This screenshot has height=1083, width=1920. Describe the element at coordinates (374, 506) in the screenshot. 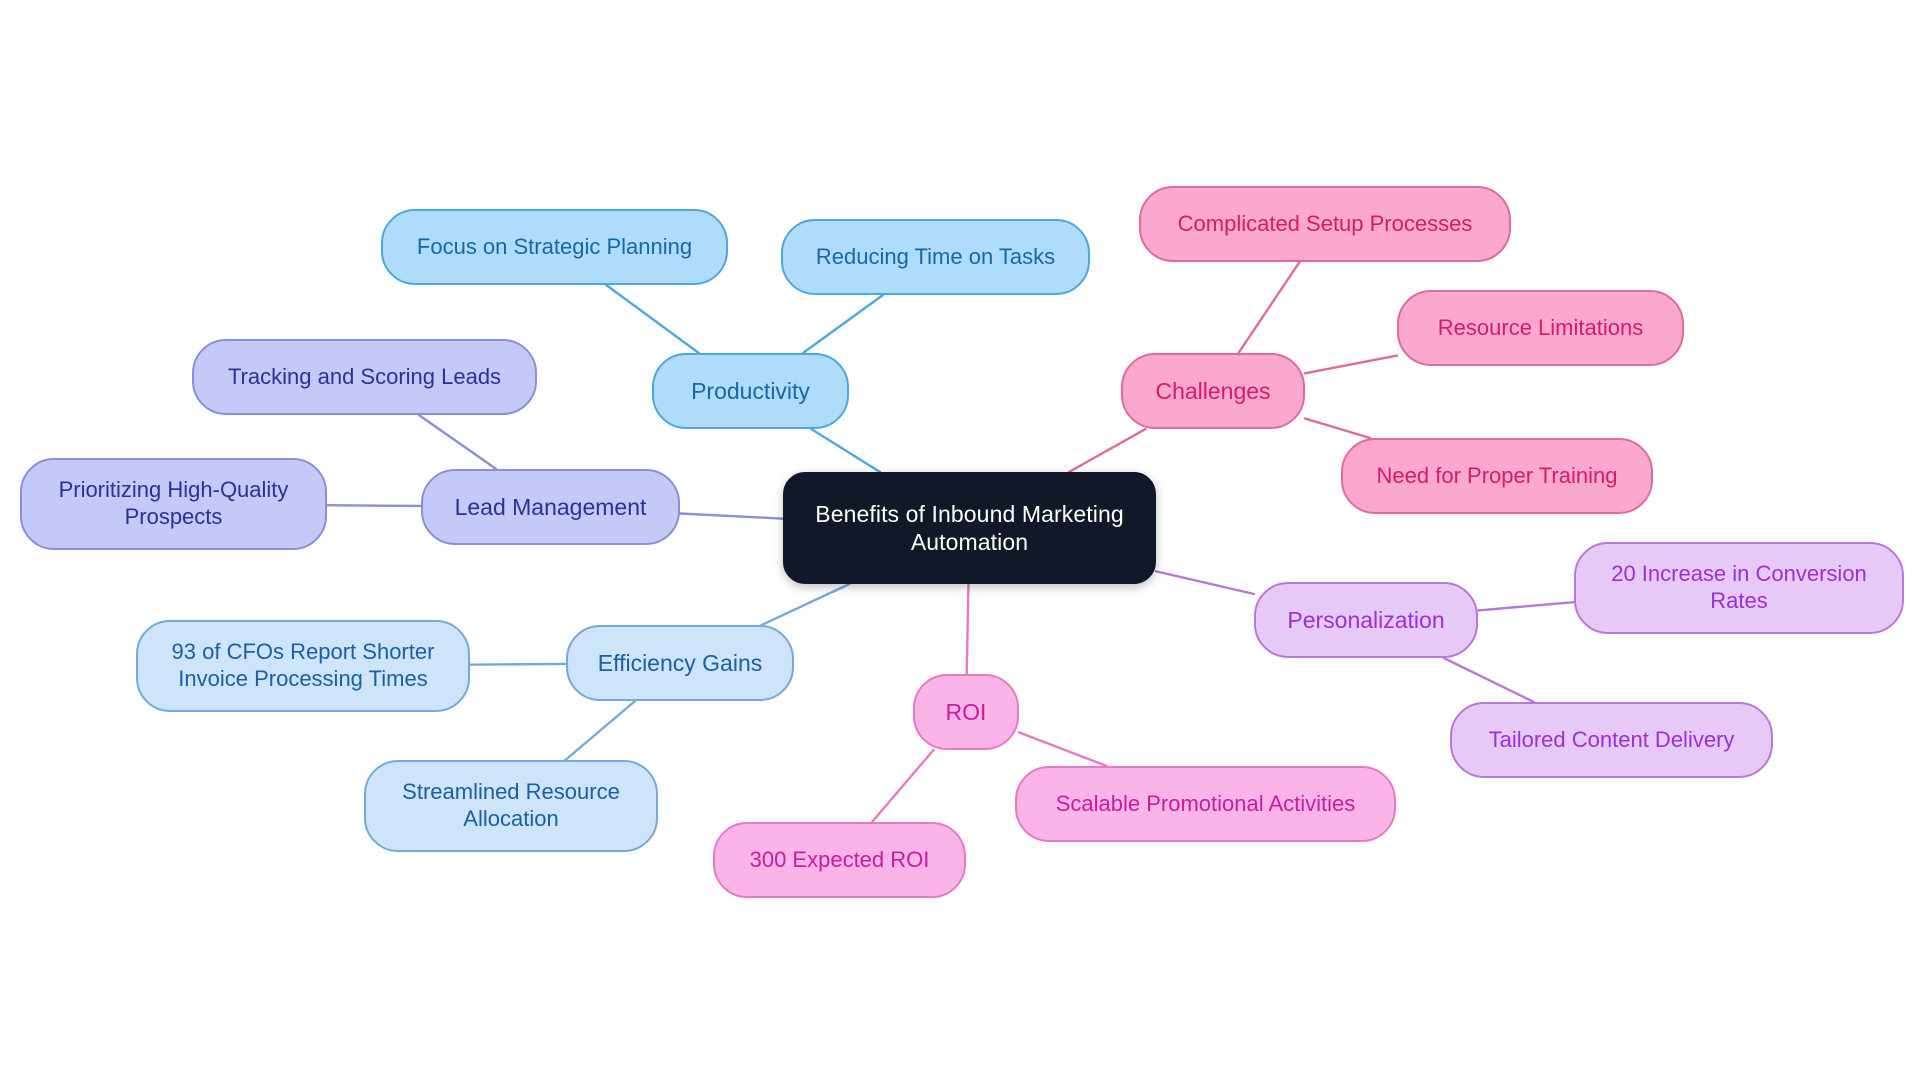

I see `mindmap-edge-lead-management-to-prioritizing-high-quality-prospects` at that location.